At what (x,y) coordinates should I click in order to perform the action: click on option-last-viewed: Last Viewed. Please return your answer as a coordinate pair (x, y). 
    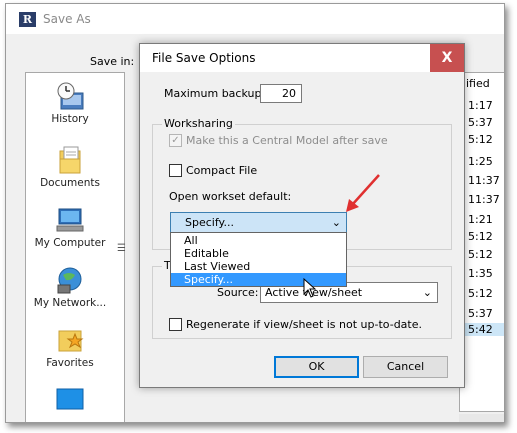
    Looking at the image, I should click on (258, 266).